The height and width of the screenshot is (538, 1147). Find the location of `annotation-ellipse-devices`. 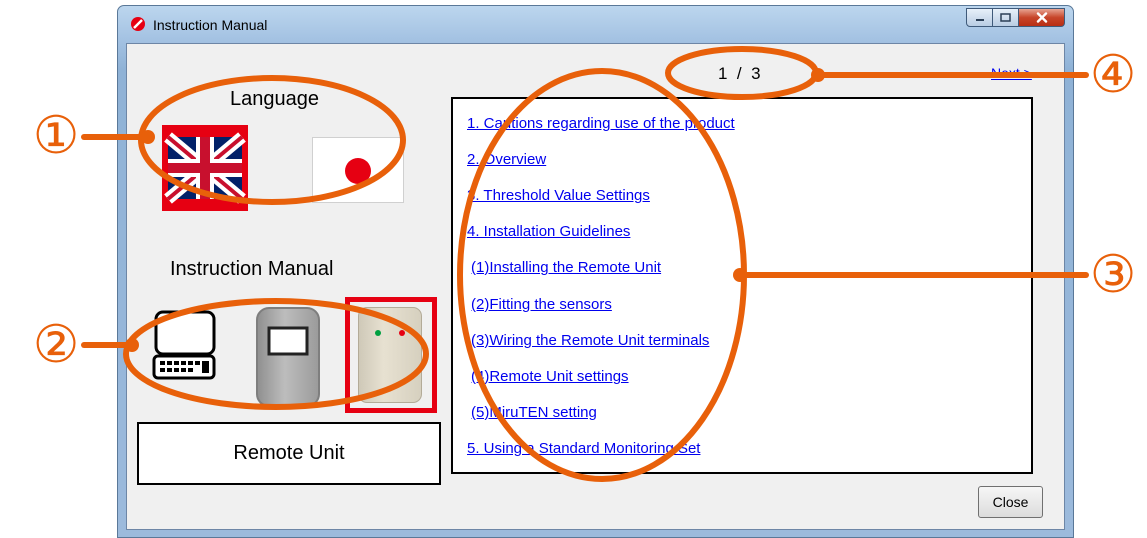

annotation-ellipse-devices is located at coordinates (276, 354).